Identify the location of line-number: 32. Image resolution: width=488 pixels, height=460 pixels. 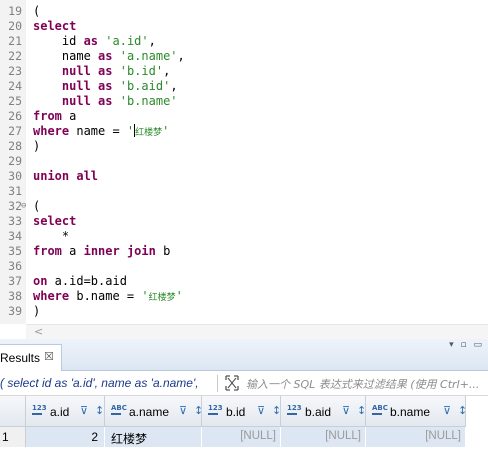
(15, 206).